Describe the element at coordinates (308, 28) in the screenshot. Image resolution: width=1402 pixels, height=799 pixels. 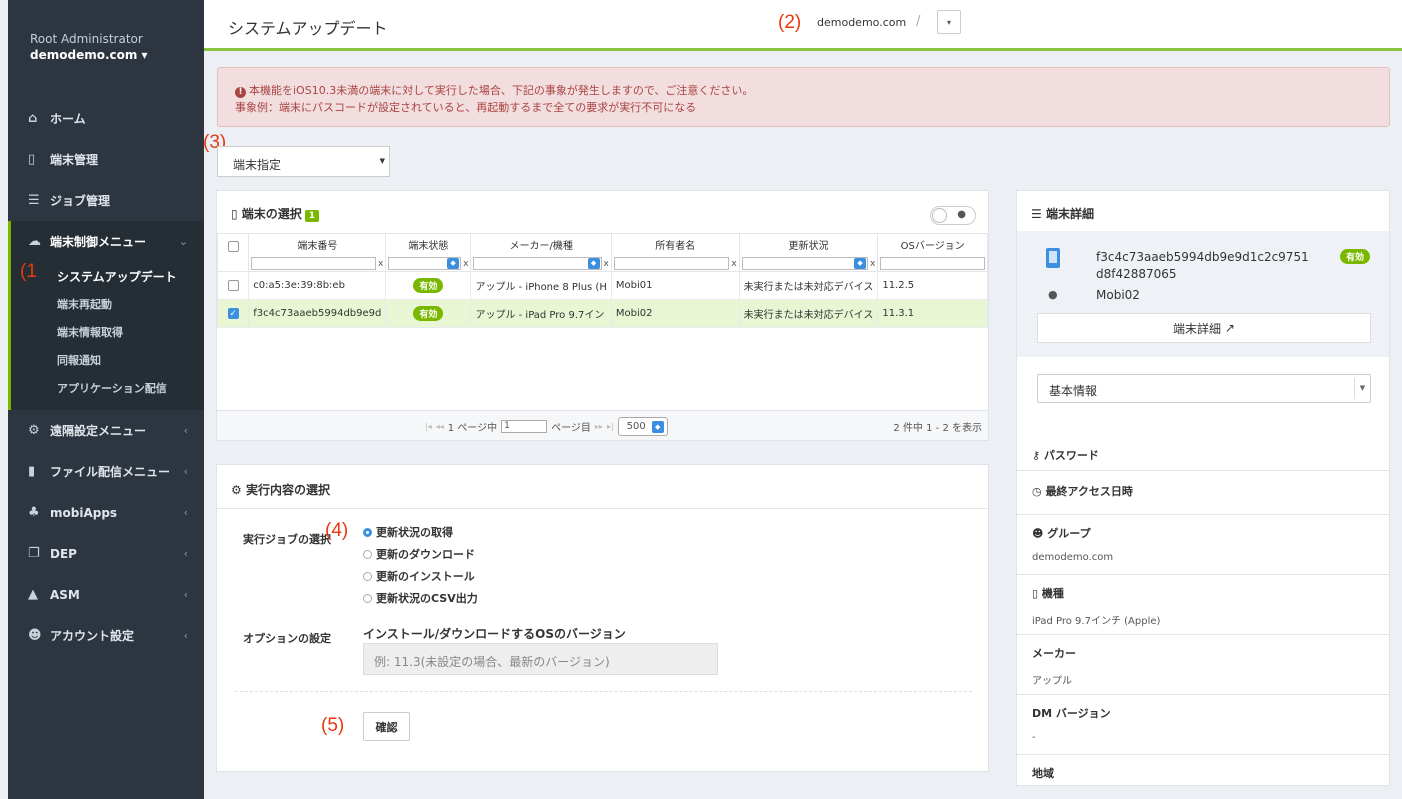
I see `page-title: システムアップデート` at that location.